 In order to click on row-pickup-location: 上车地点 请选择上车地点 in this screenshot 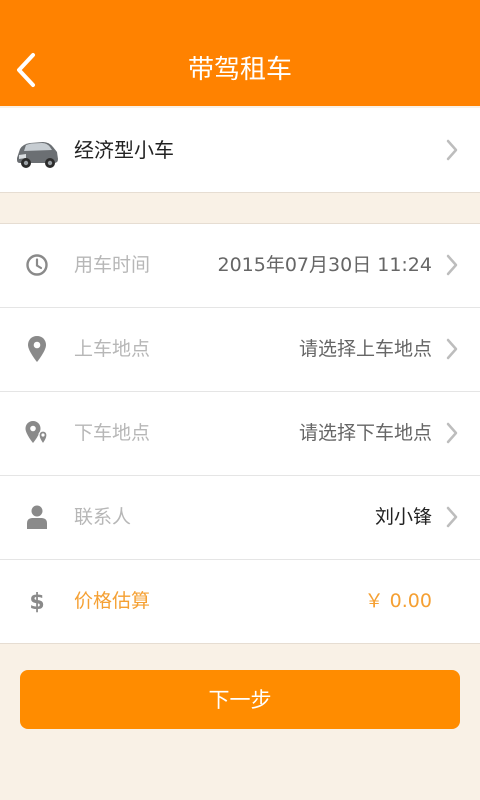, I will do `click(240, 350)`.